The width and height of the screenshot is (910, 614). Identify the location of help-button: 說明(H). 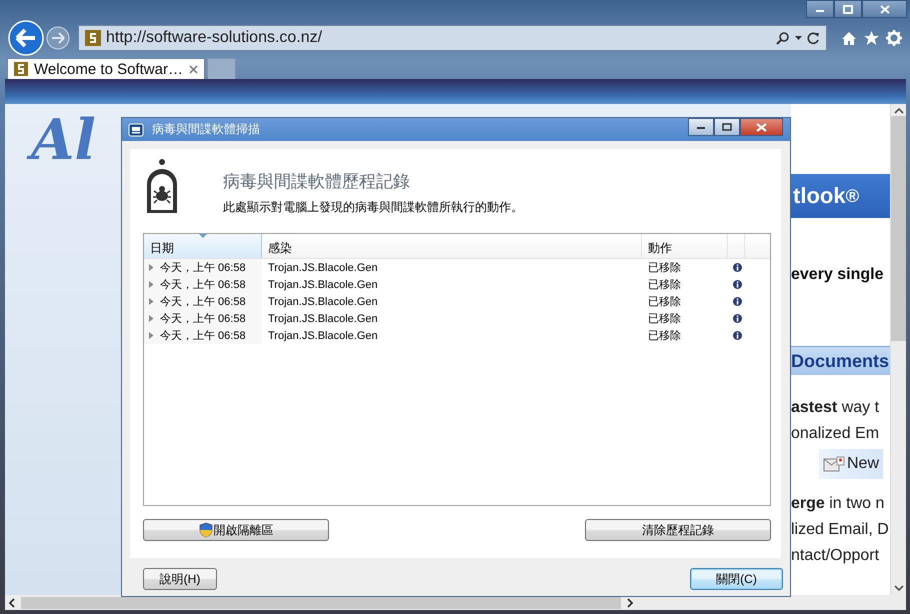
(180, 579).